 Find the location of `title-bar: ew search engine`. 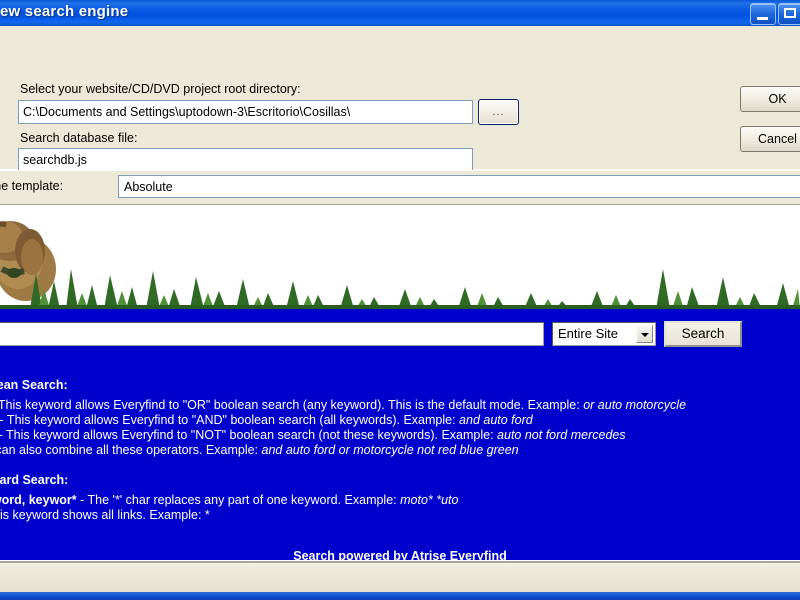

title-bar: ew search engine is located at coordinates (400, 13).